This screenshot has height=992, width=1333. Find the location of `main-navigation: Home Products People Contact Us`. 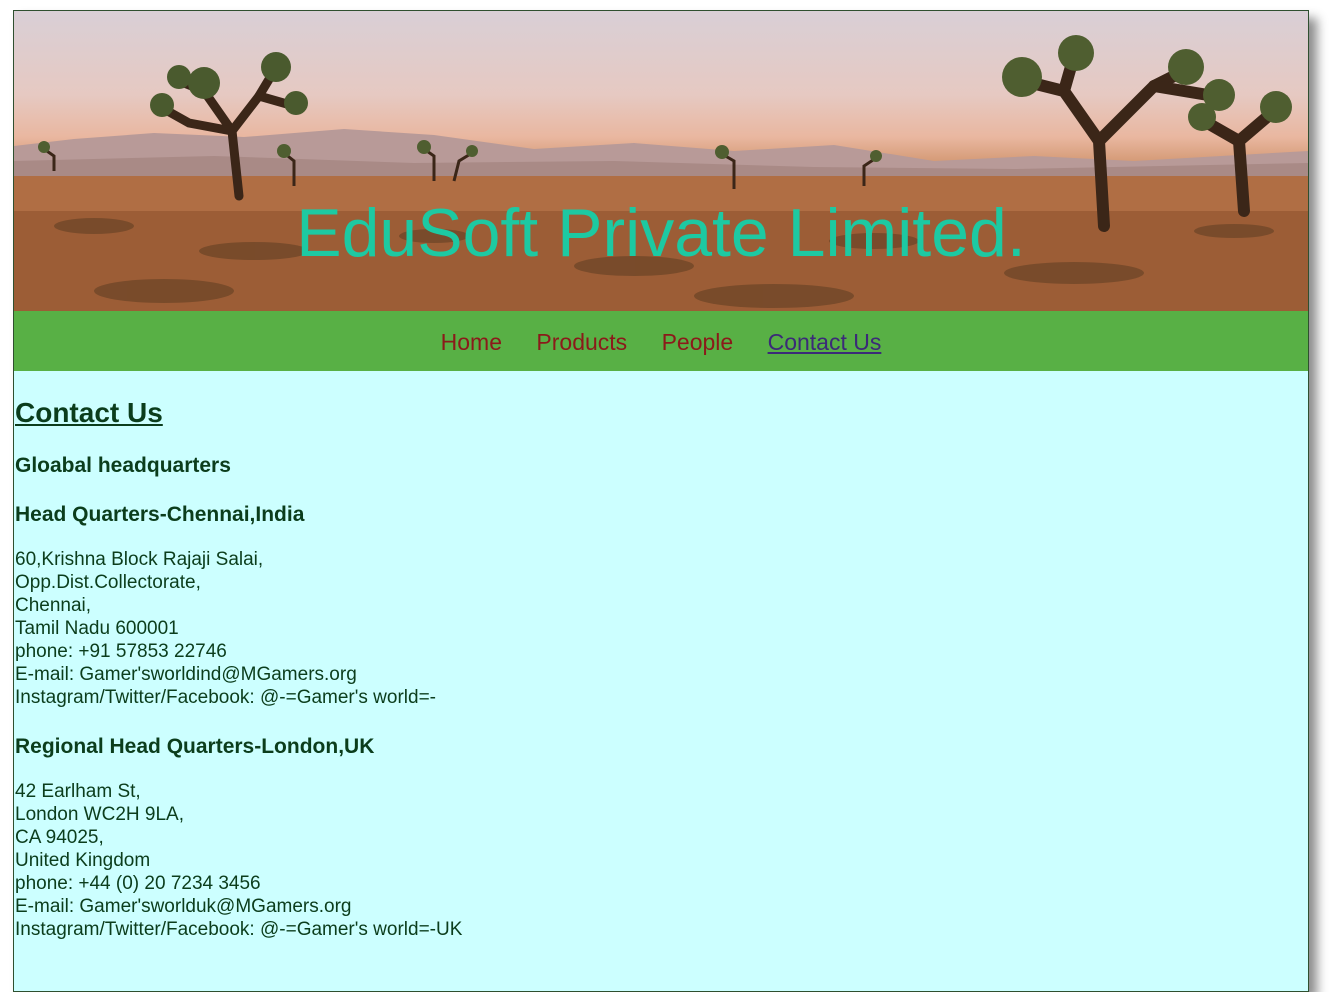

main-navigation: Home Products People Contact Us is located at coordinates (661, 341).